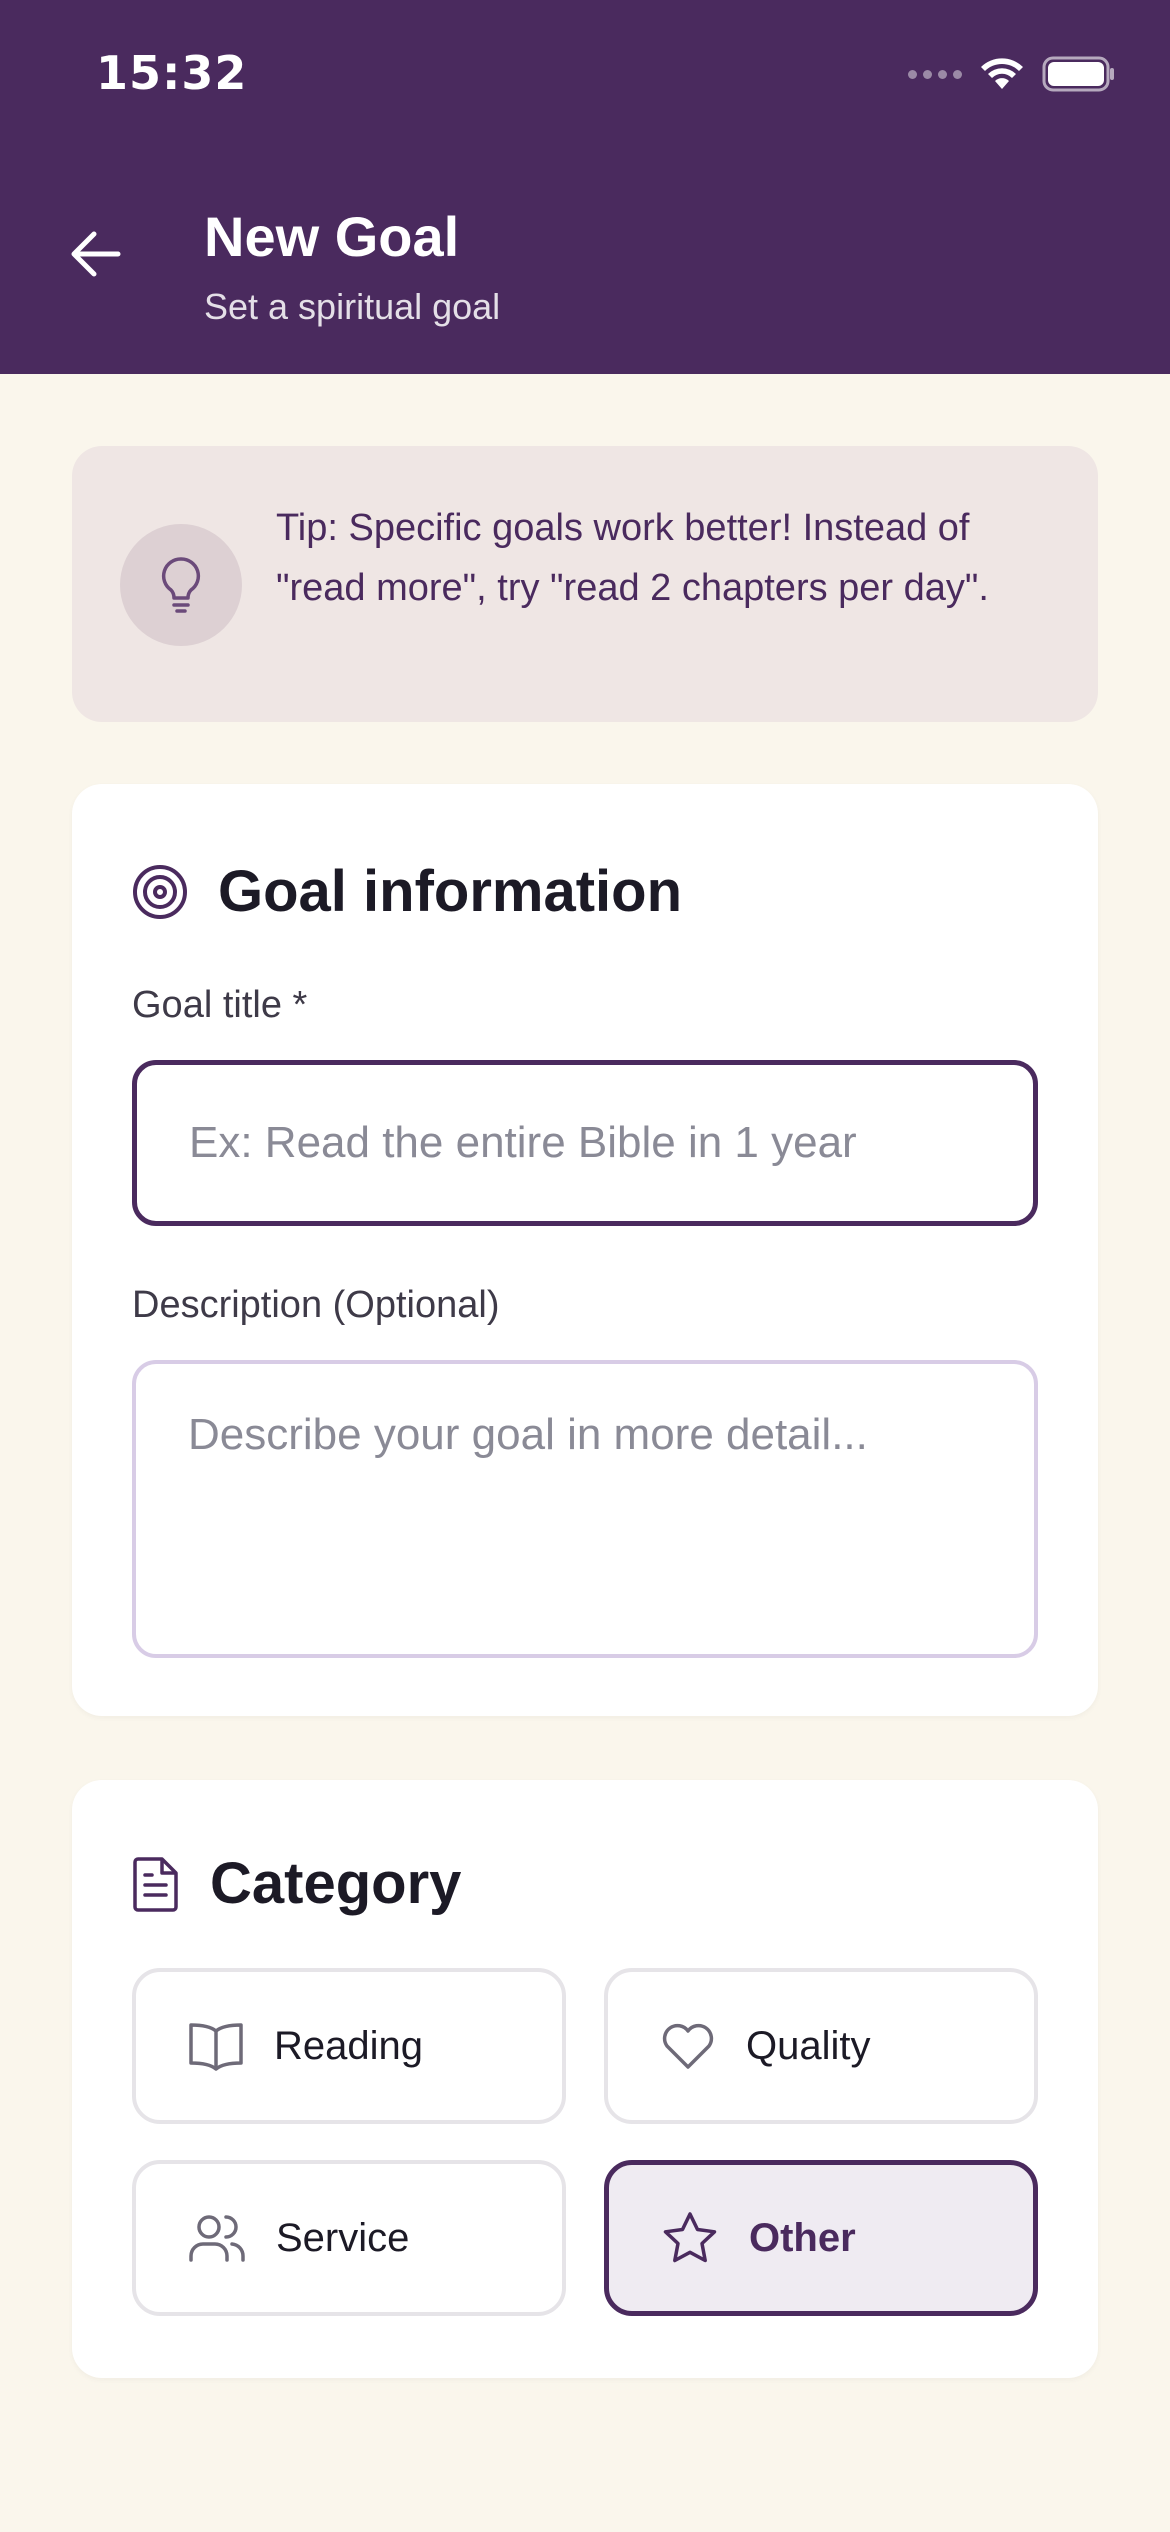 The image size is (1170, 2532). What do you see at coordinates (220, 1005) in the screenshot?
I see `goal-title-label: Goal title *` at bounding box center [220, 1005].